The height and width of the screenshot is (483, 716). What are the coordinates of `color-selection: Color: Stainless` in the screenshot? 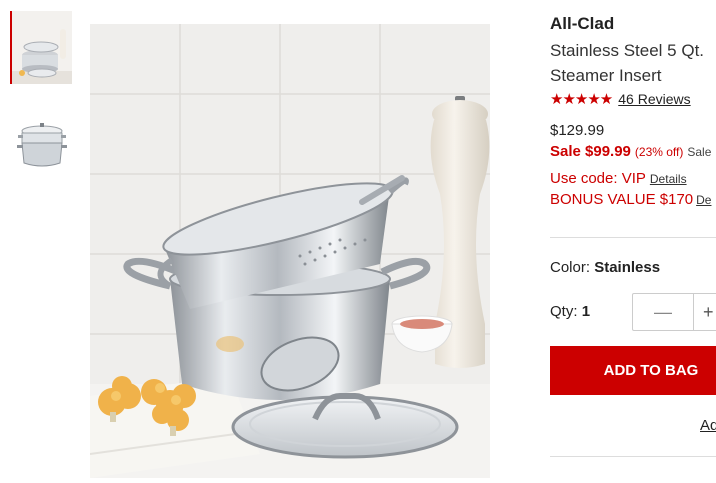 It's located at (605, 267).